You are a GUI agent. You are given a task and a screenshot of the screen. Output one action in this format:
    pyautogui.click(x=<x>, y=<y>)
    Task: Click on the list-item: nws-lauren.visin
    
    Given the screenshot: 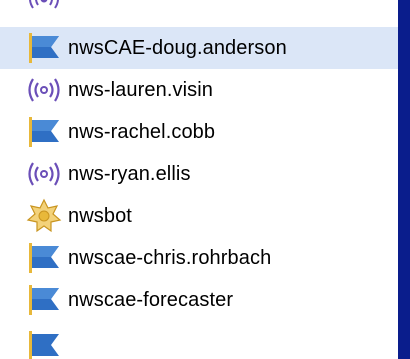 What is the action you would take?
    pyautogui.click(x=199, y=90)
    